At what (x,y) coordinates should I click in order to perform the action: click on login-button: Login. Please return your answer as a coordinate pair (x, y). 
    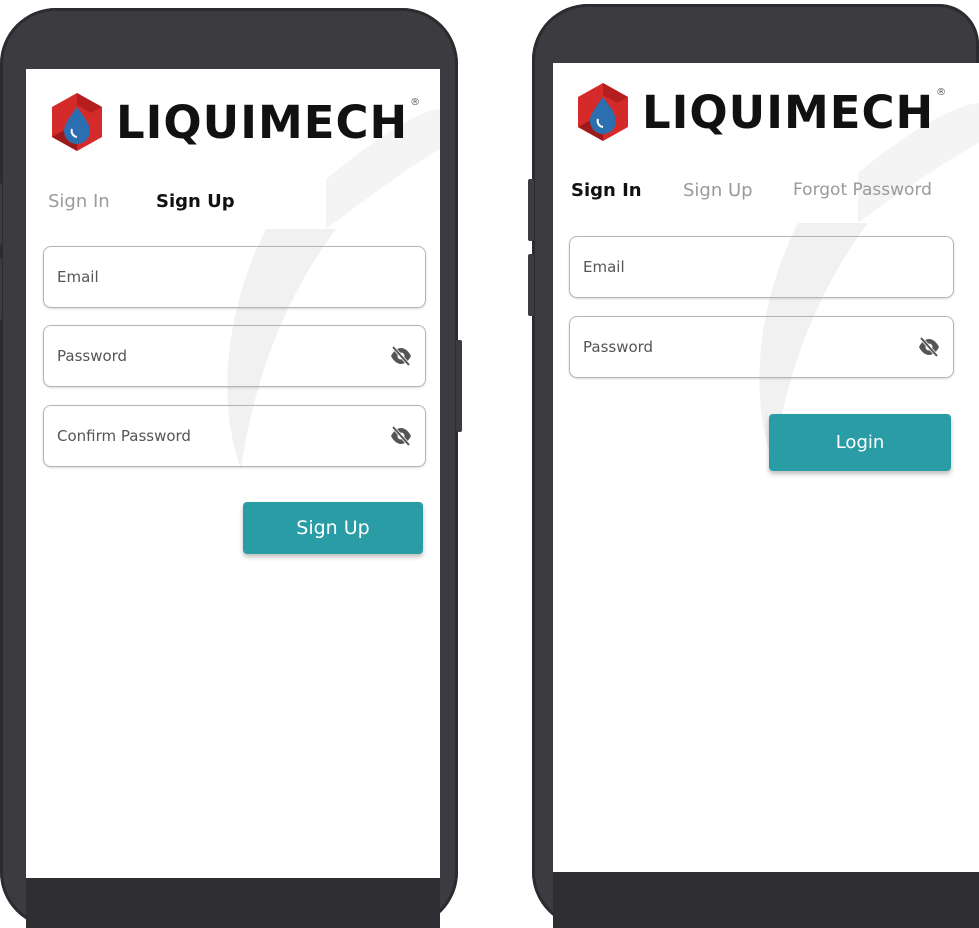
    Looking at the image, I should click on (860, 442).